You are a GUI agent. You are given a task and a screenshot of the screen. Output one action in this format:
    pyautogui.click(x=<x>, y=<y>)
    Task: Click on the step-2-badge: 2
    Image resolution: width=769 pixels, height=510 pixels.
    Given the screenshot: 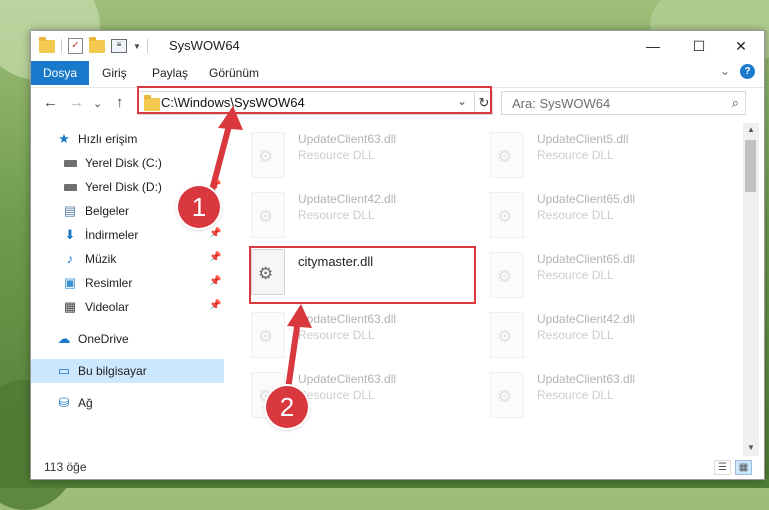 What is the action you would take?
    pyautogui.click(x=287, y=407)
    